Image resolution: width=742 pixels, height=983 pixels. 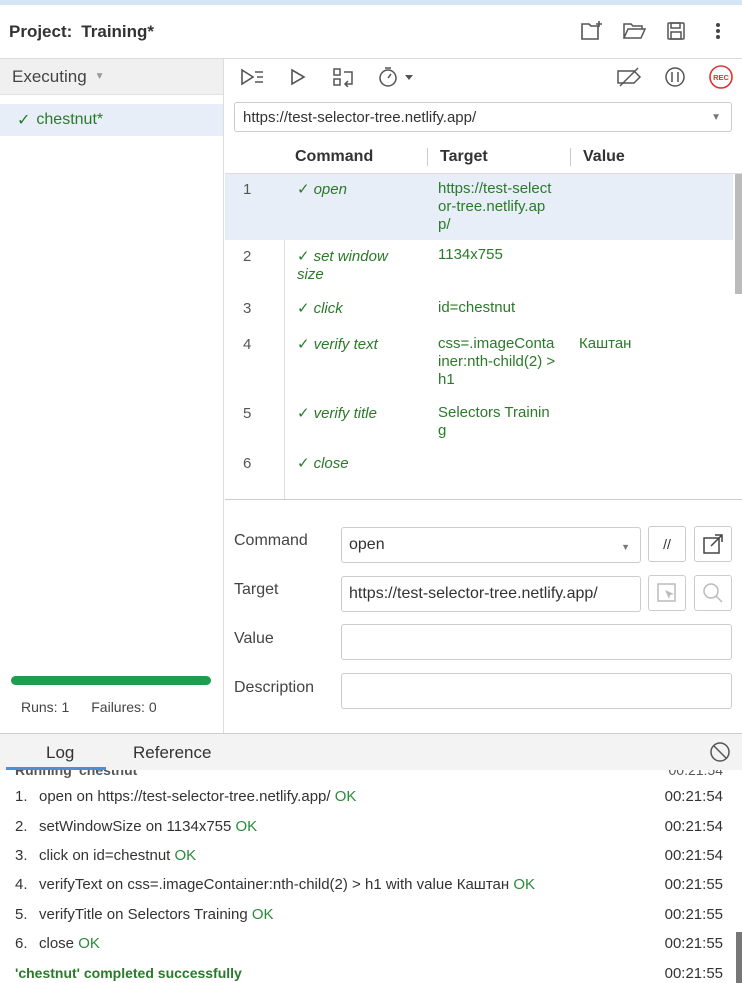 What do you see at coordinates (718, 31) in the screenshot?
I see `more-options-icon` at bounding box center [718, 31].